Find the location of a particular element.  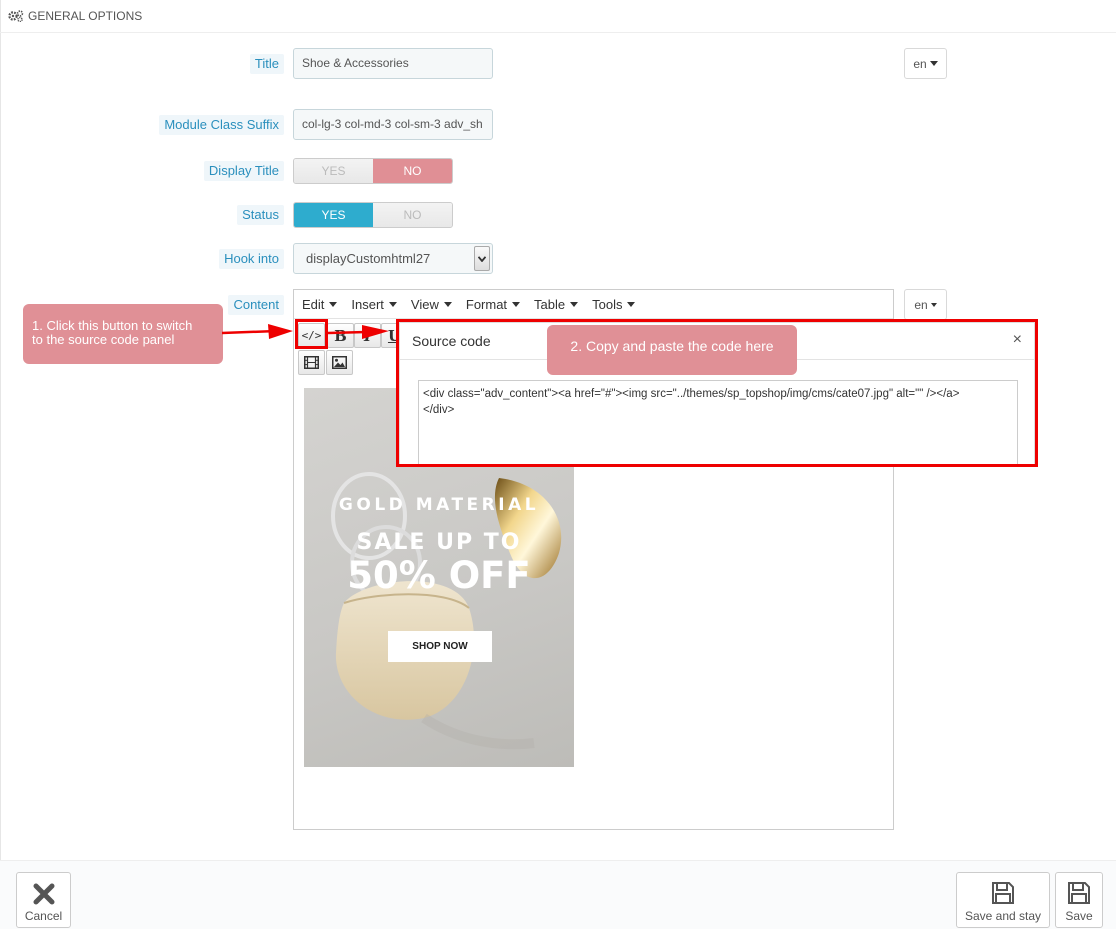

insert-video-button is located at coordinates (311, 362).